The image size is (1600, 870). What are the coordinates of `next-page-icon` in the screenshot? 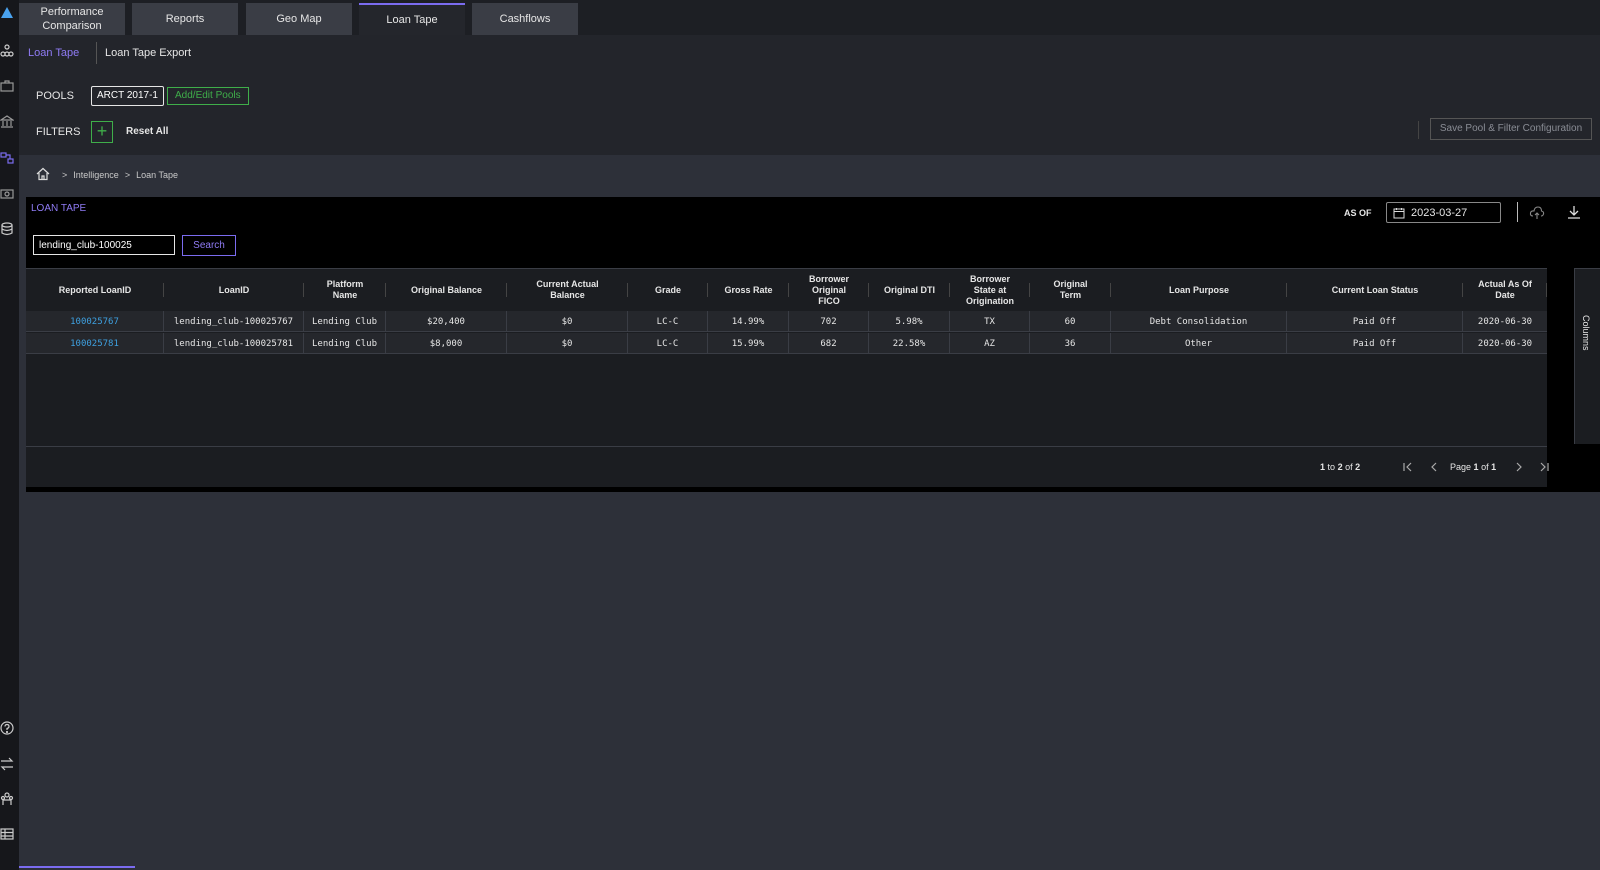 It's located at (1519, 466).